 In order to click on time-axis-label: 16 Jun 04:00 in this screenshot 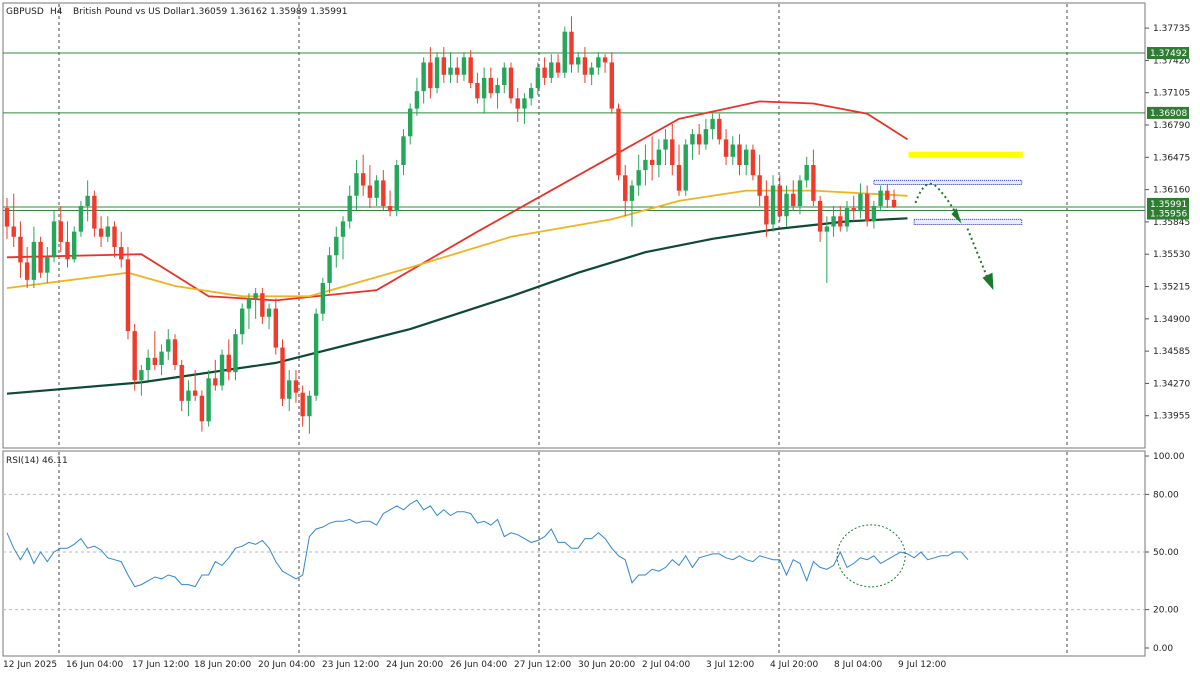, I will do `click(94, 665)`.